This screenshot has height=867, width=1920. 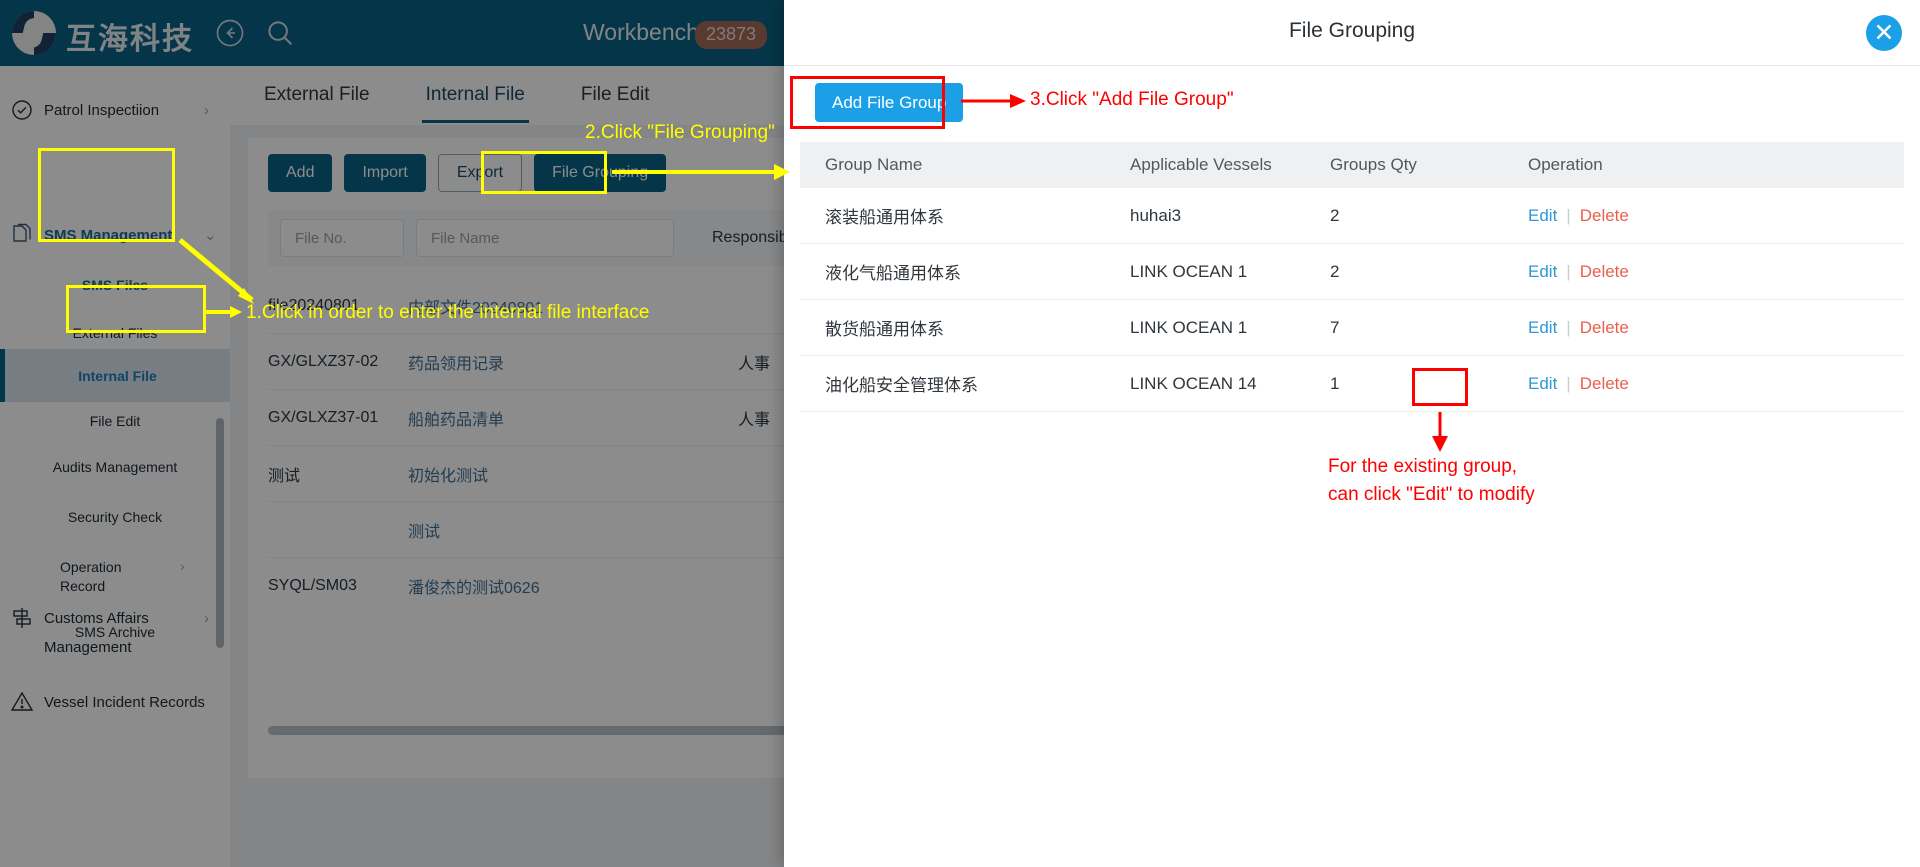 I want to click on annotation-note-line-1: For the existing group,, so click(x=1423, y=466).